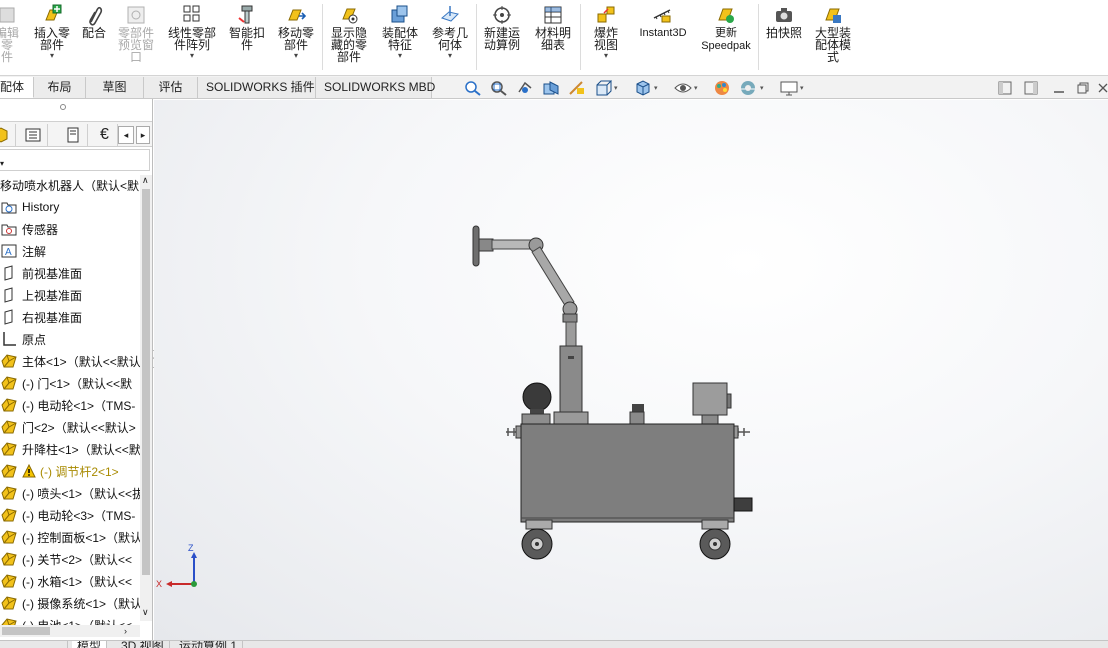 This screenshot has width=1108, height=648. What do you see at coordinates (77, 581) in the screenshot?
I see `tree-item-label: (-) 水箱<1>（默认<<` at bounding box center [77, 581].